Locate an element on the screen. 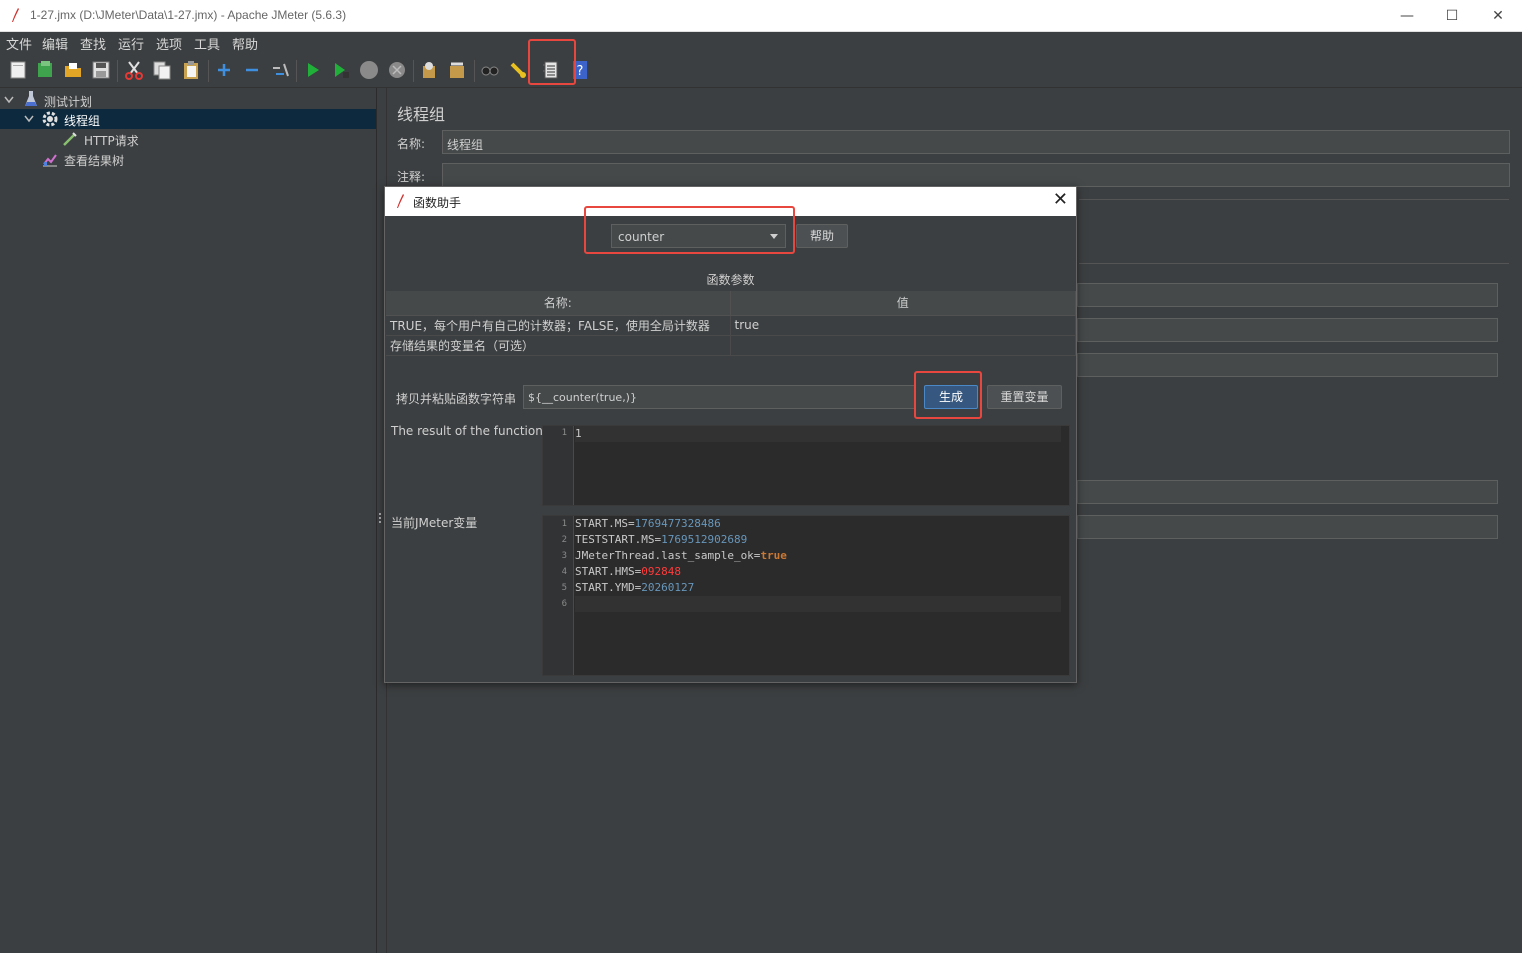  name-field-value: 线程组 is located at coordinates (465, 145).